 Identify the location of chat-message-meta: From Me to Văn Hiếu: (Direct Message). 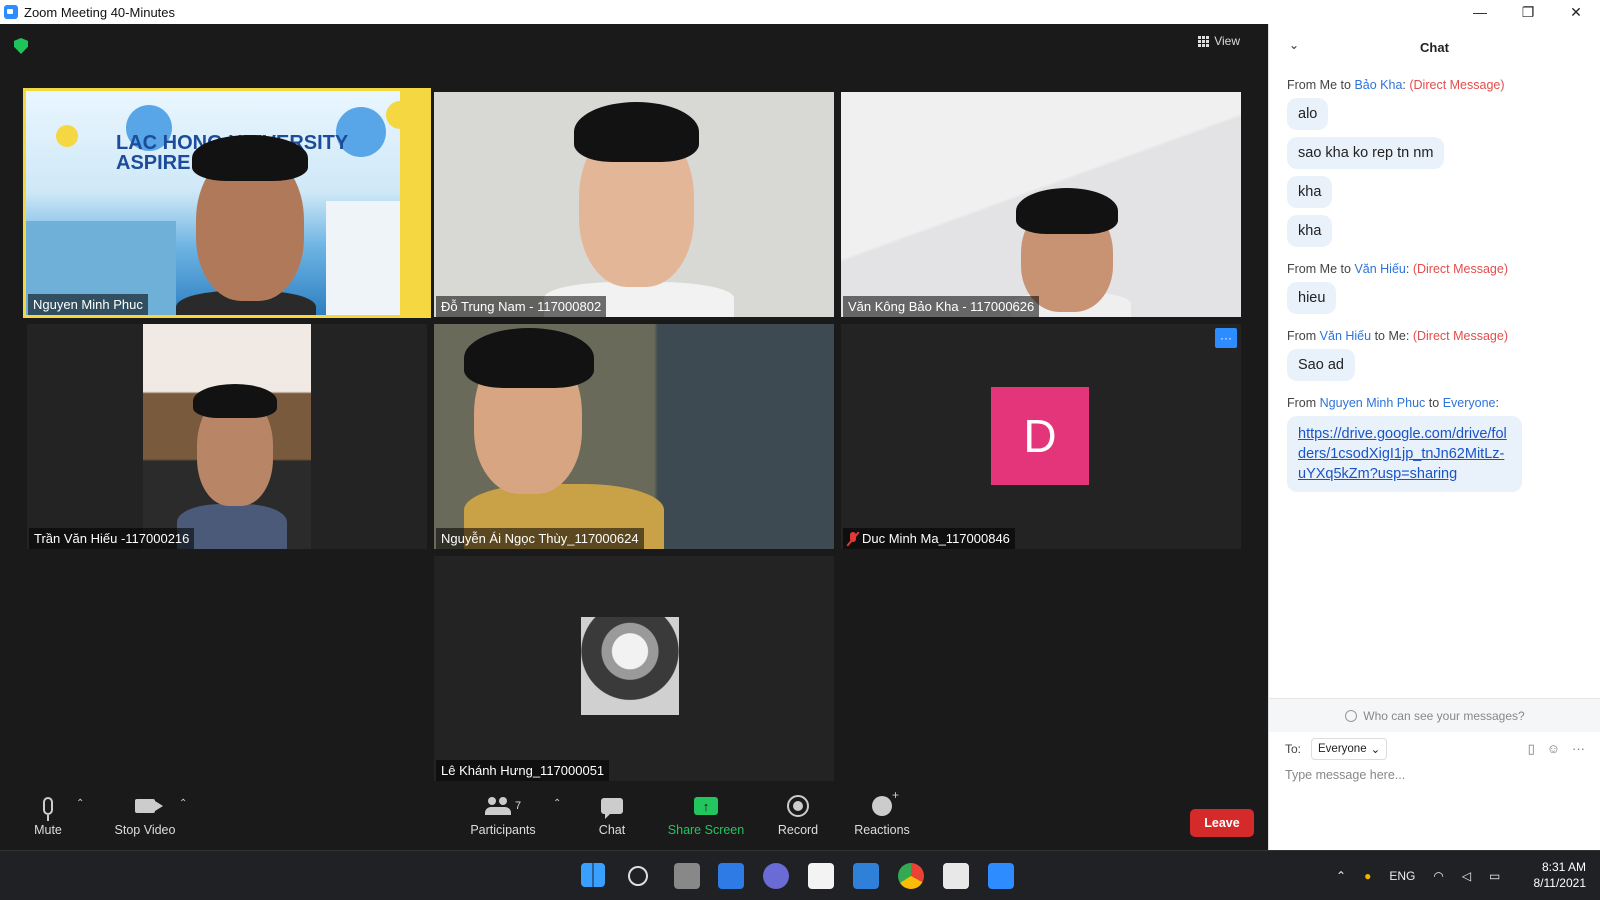
(1397, 269).